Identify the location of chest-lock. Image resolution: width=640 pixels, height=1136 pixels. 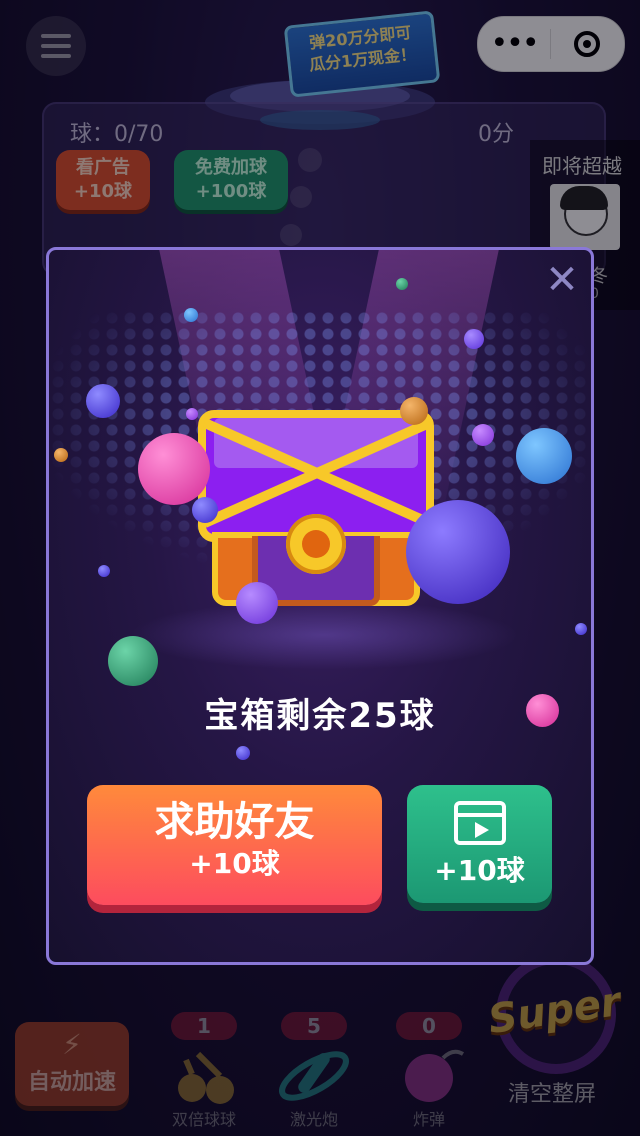
(316, 544).